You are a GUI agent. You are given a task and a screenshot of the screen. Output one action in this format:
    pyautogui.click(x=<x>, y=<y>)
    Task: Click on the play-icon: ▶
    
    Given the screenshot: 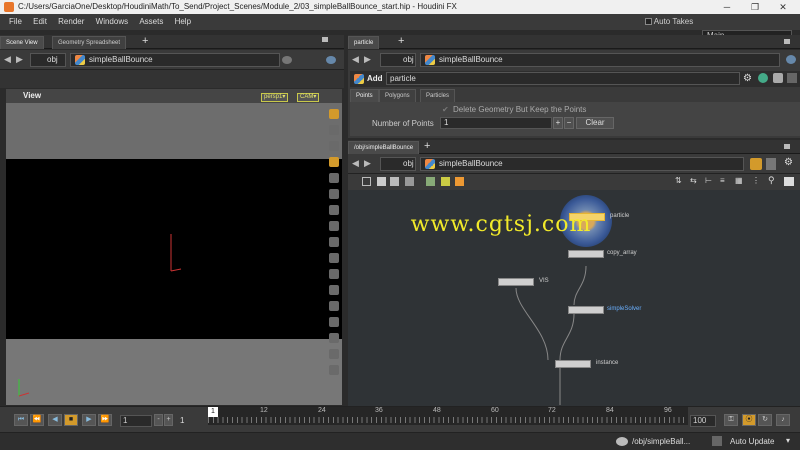 What is the action you would take?
    pyautogui.click(x=89, y=420)
    